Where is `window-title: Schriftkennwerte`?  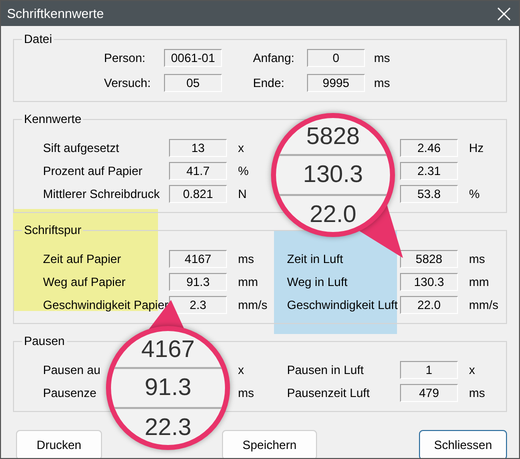
window-title: Schriftkennwerte is located at coordinates (55, 13).